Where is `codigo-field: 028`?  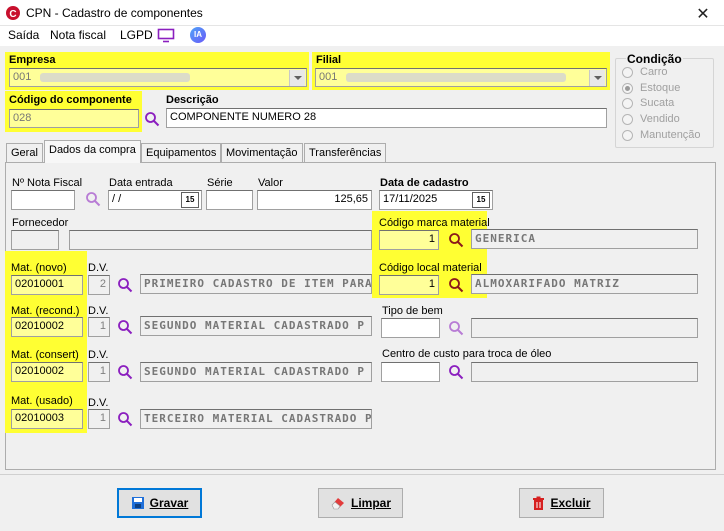 codigo-field: 028 is located at coordinates (74, 118).